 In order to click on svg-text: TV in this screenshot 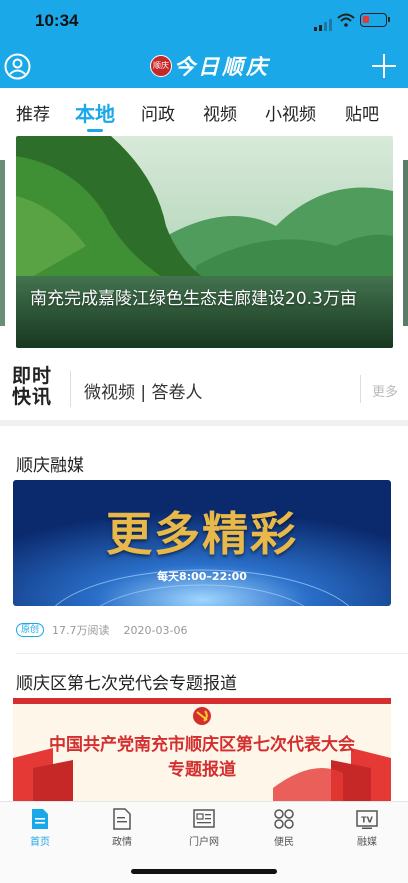, I will do `click(367, 820)`.